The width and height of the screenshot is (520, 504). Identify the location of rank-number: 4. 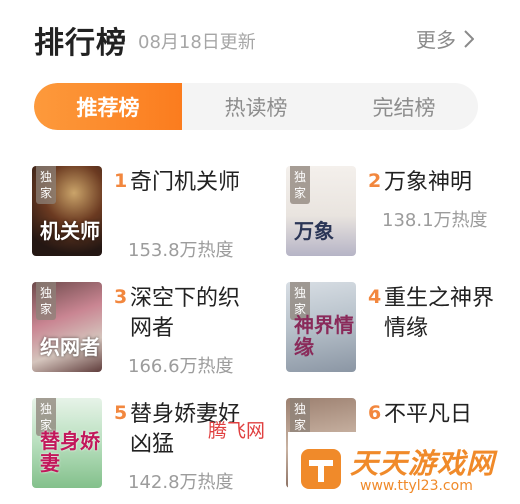
(375, 297).